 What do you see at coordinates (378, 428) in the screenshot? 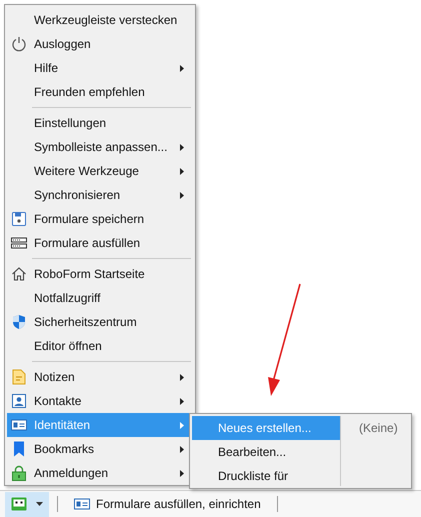
I see `empty-label: (Keine)` at bounding box center [378, 428].